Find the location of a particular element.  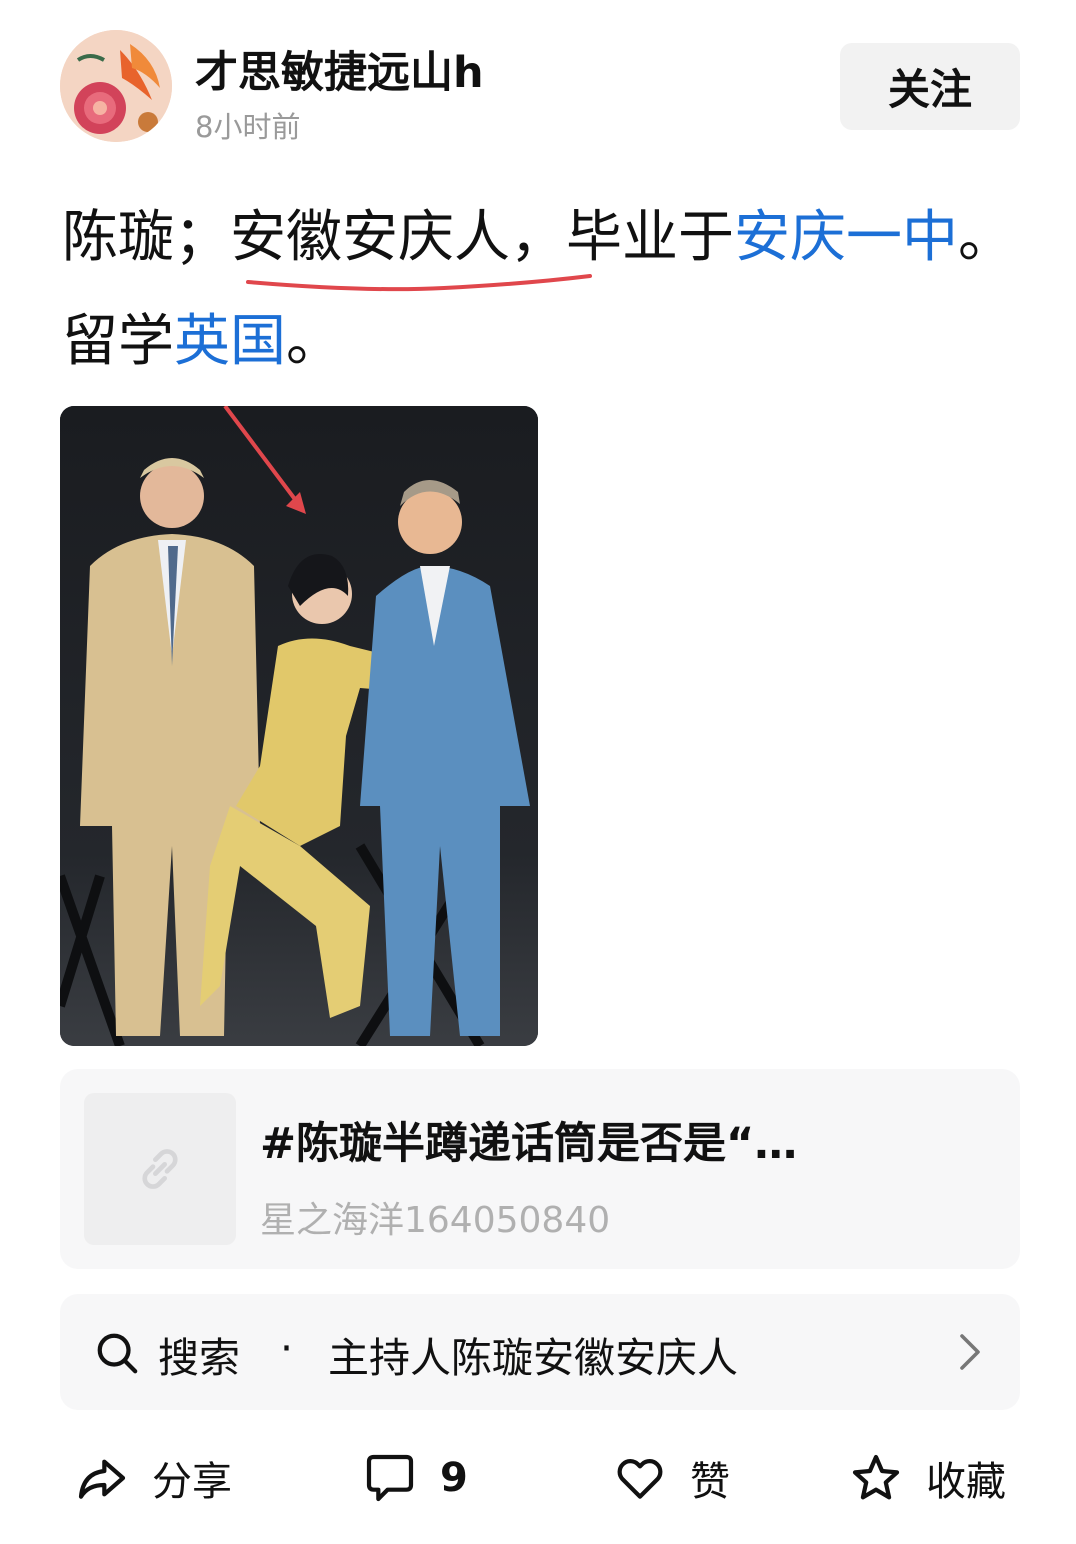

search-query: 主持人陈璇安徽安庆人 is located at coordinates (533, 1358).